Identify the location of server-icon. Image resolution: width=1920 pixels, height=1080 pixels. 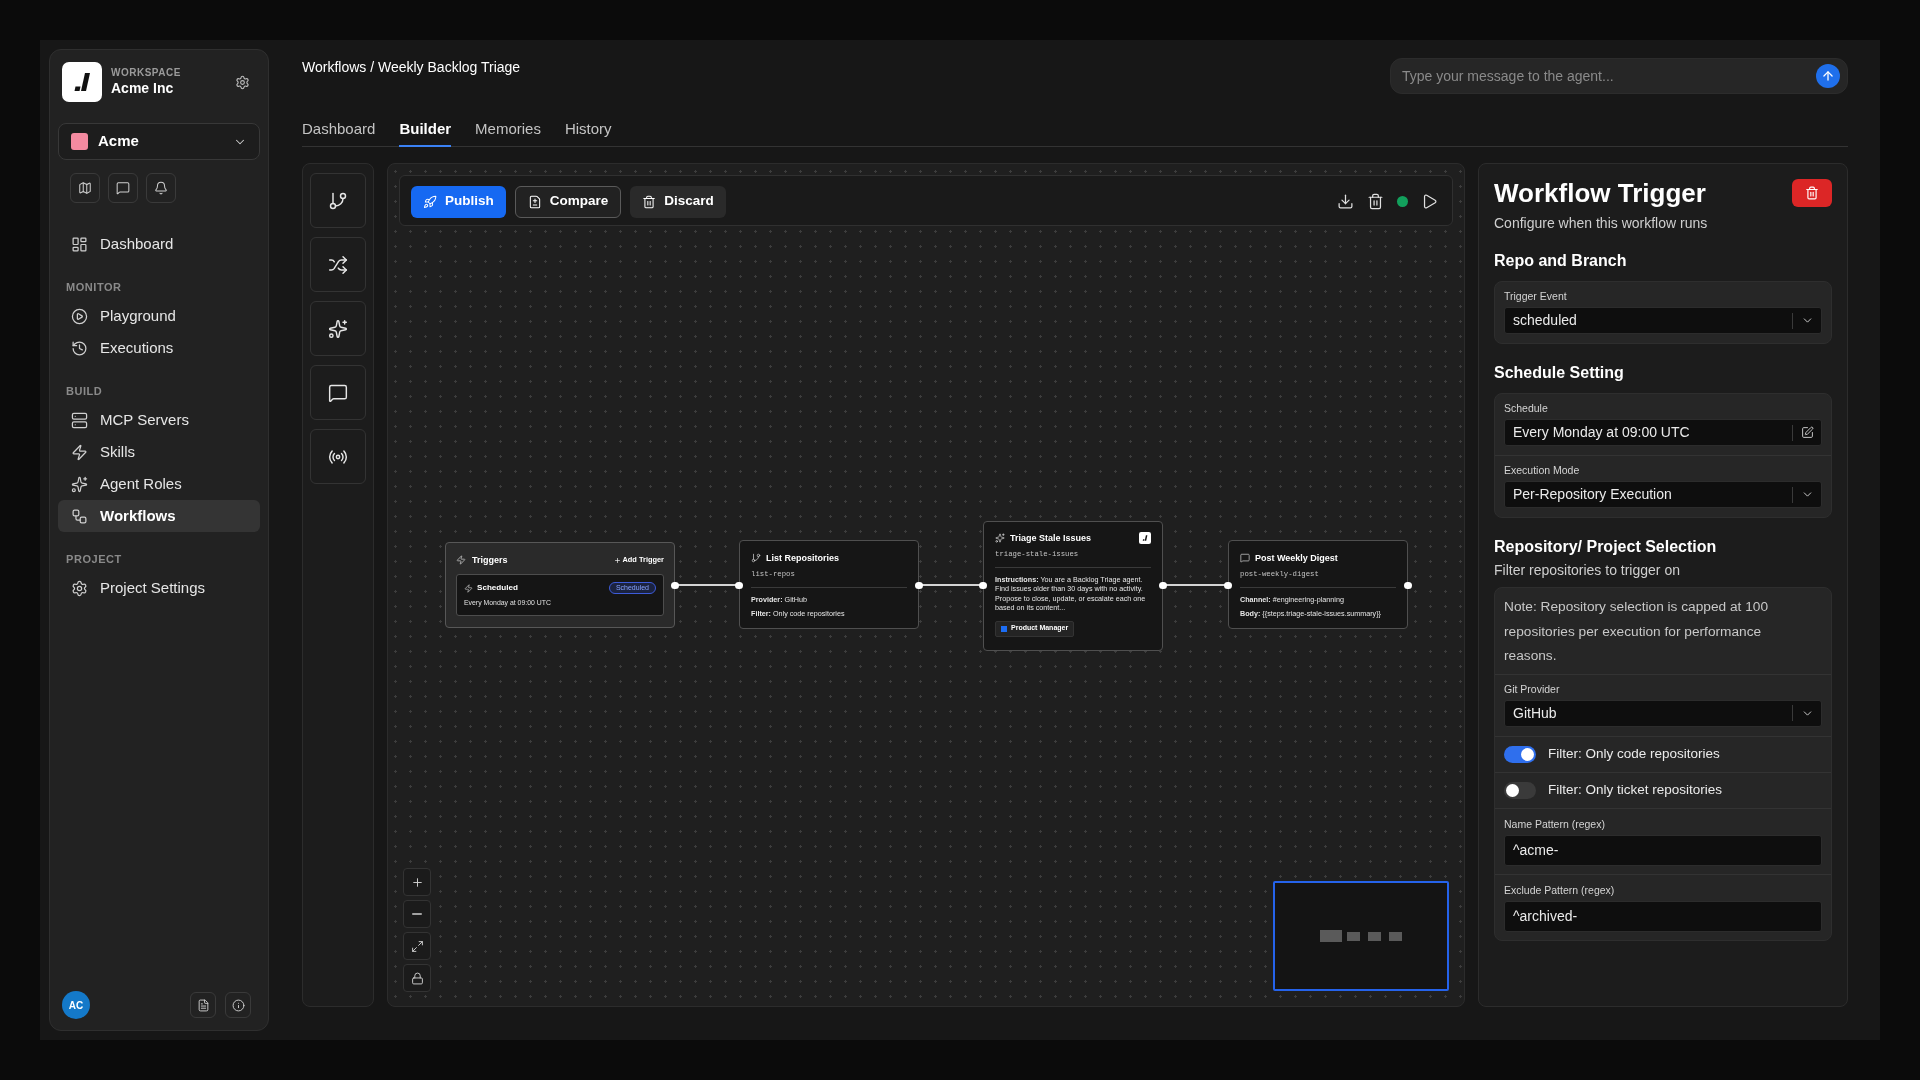
(79, 420).